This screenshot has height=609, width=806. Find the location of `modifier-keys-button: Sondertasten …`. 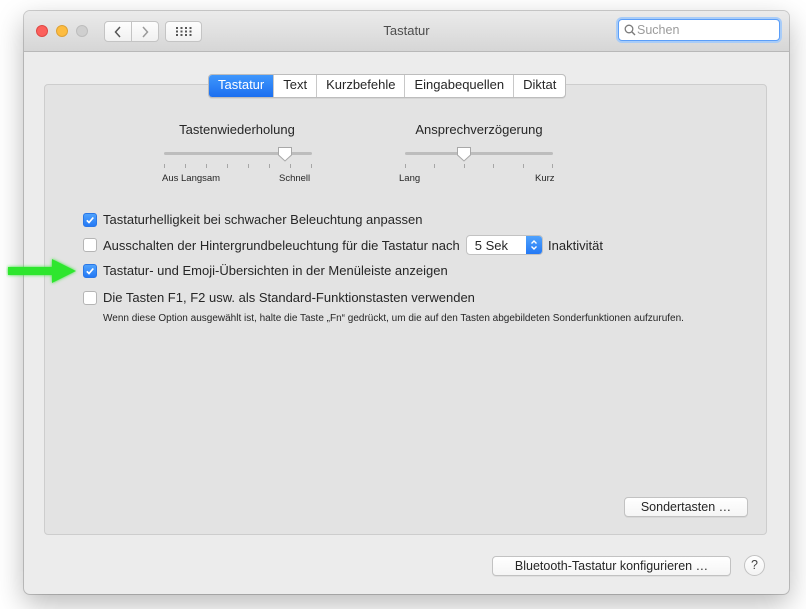

modifier-keys-button: Sondertasten … is located at coordinates (686, 507).